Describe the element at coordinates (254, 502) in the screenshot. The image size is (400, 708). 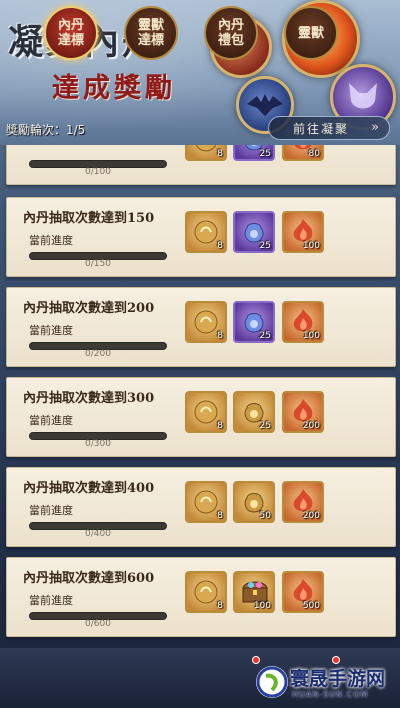
I see `gold-bag-icon: 50` at that location.